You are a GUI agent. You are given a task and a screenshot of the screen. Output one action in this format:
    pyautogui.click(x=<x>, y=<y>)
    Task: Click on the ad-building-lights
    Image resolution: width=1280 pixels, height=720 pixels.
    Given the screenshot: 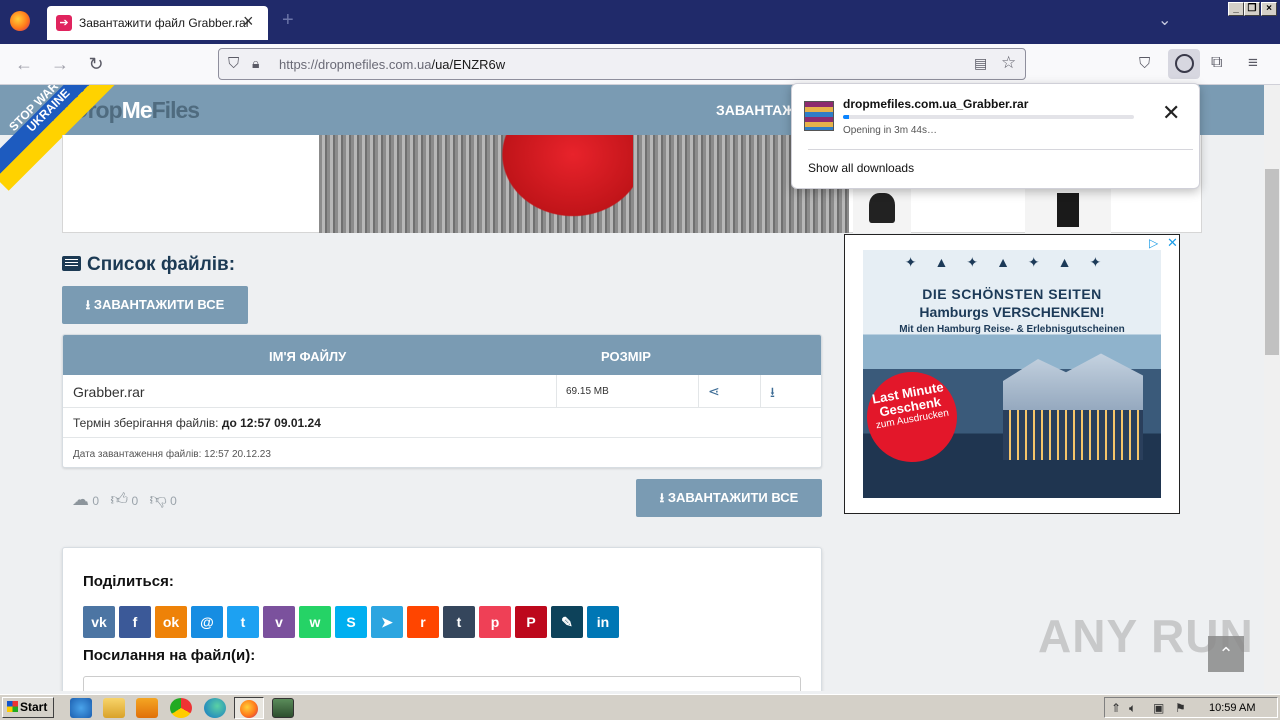 What is the action you would take?
    pyautogui.click(x=1073, y=435)
    